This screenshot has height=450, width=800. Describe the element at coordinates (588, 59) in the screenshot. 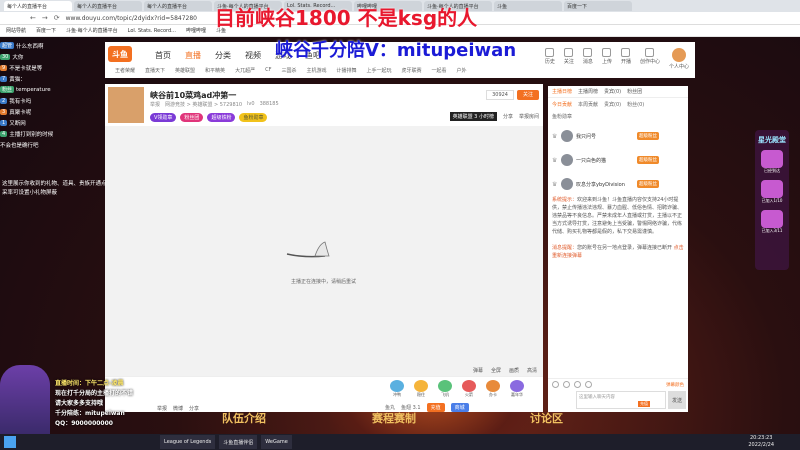

I see `message-button: 消息` at that location.